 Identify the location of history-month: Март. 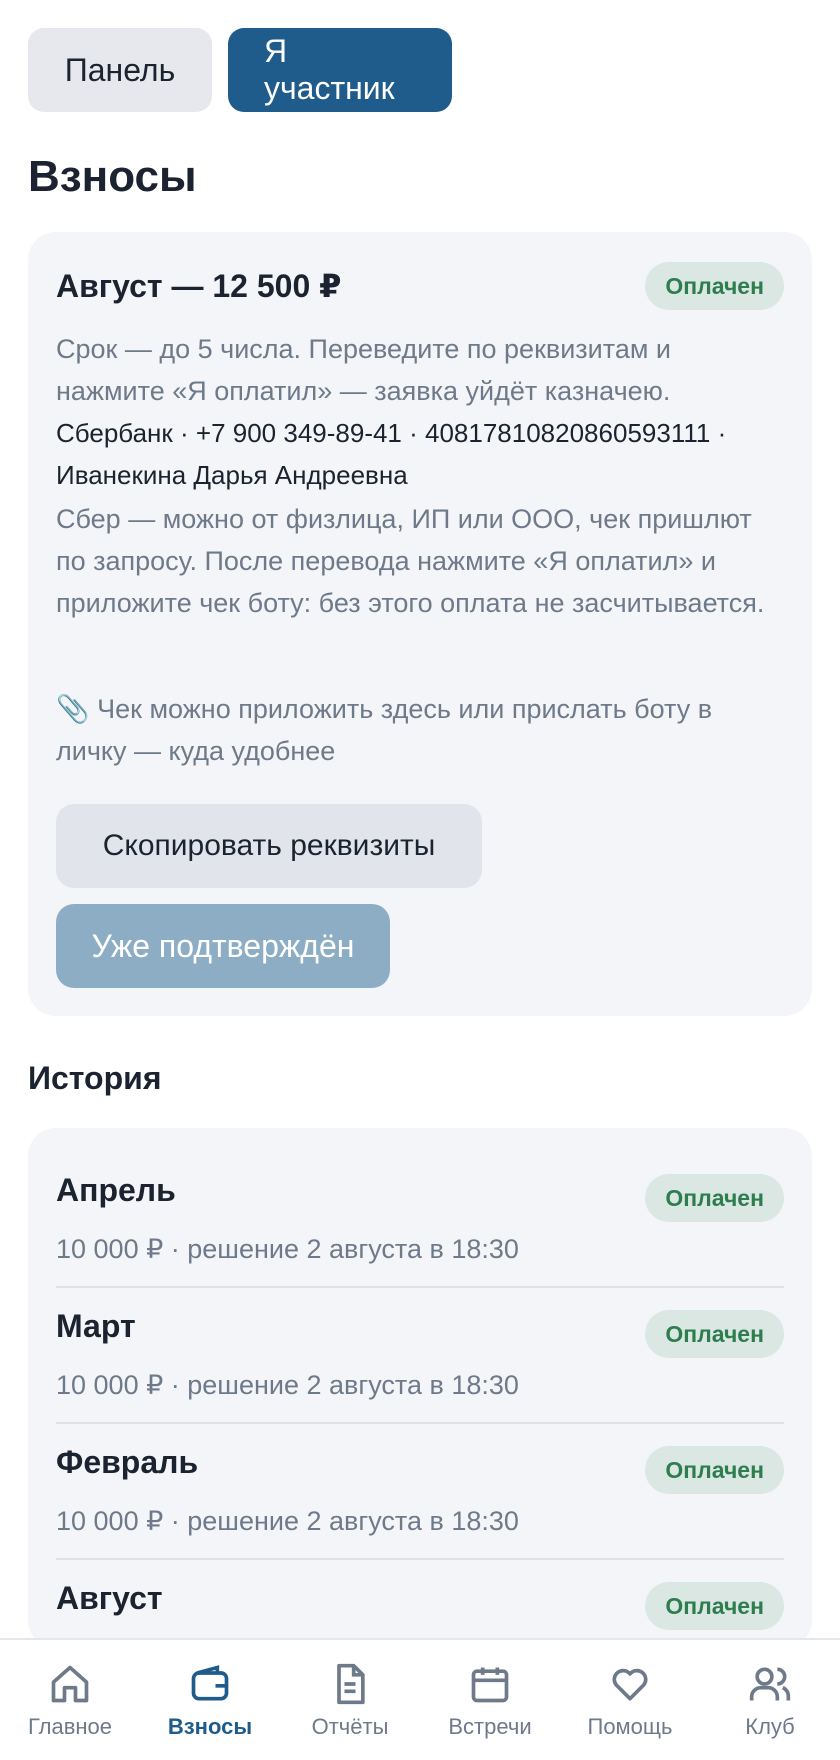
(96, 1326).